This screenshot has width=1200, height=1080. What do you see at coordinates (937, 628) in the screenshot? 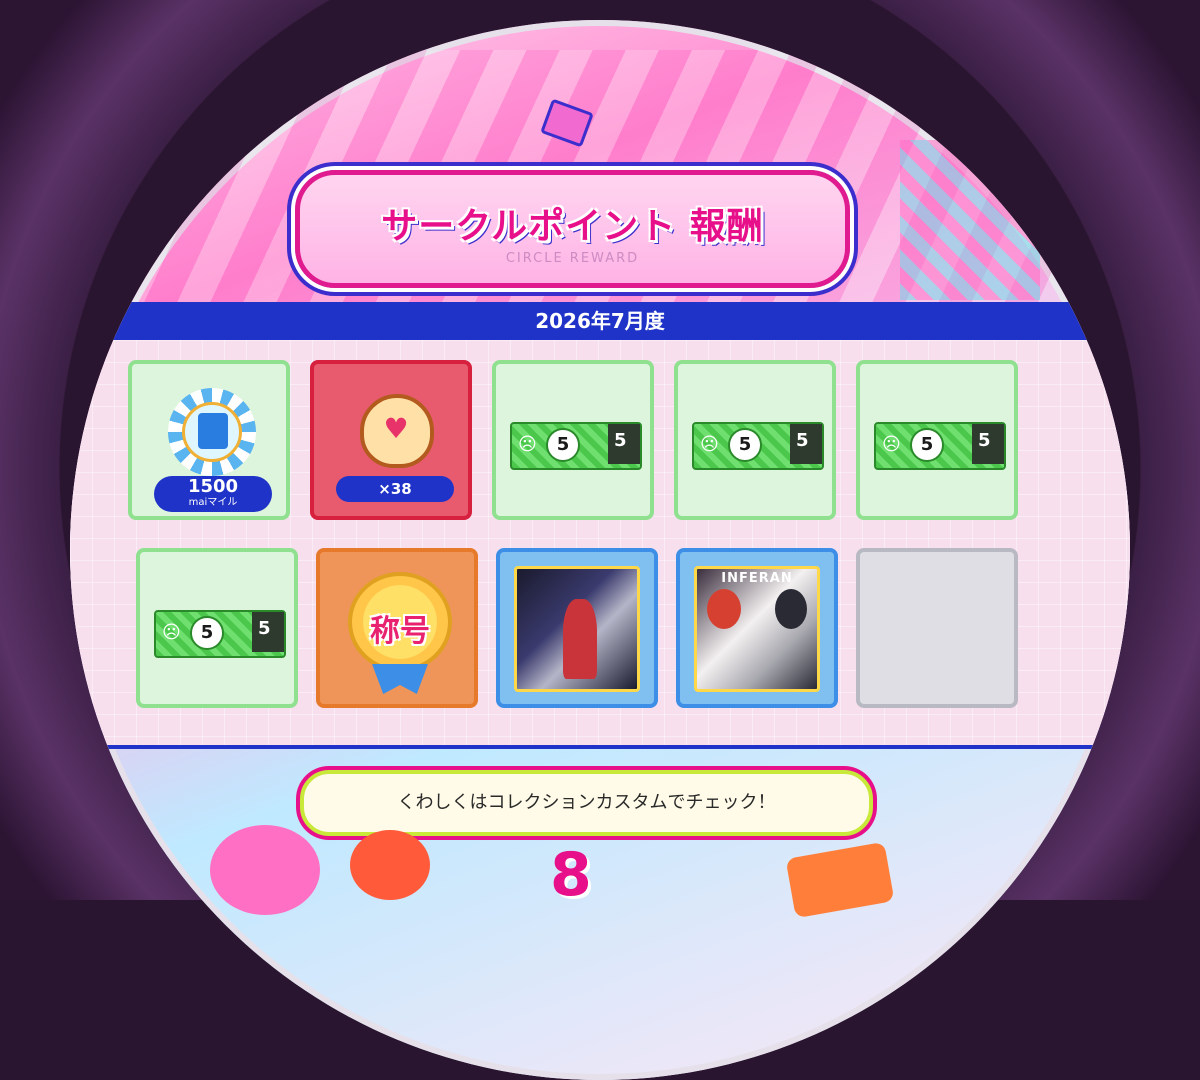
I see `reward-cell-empty` at bounding box center [937, 628].